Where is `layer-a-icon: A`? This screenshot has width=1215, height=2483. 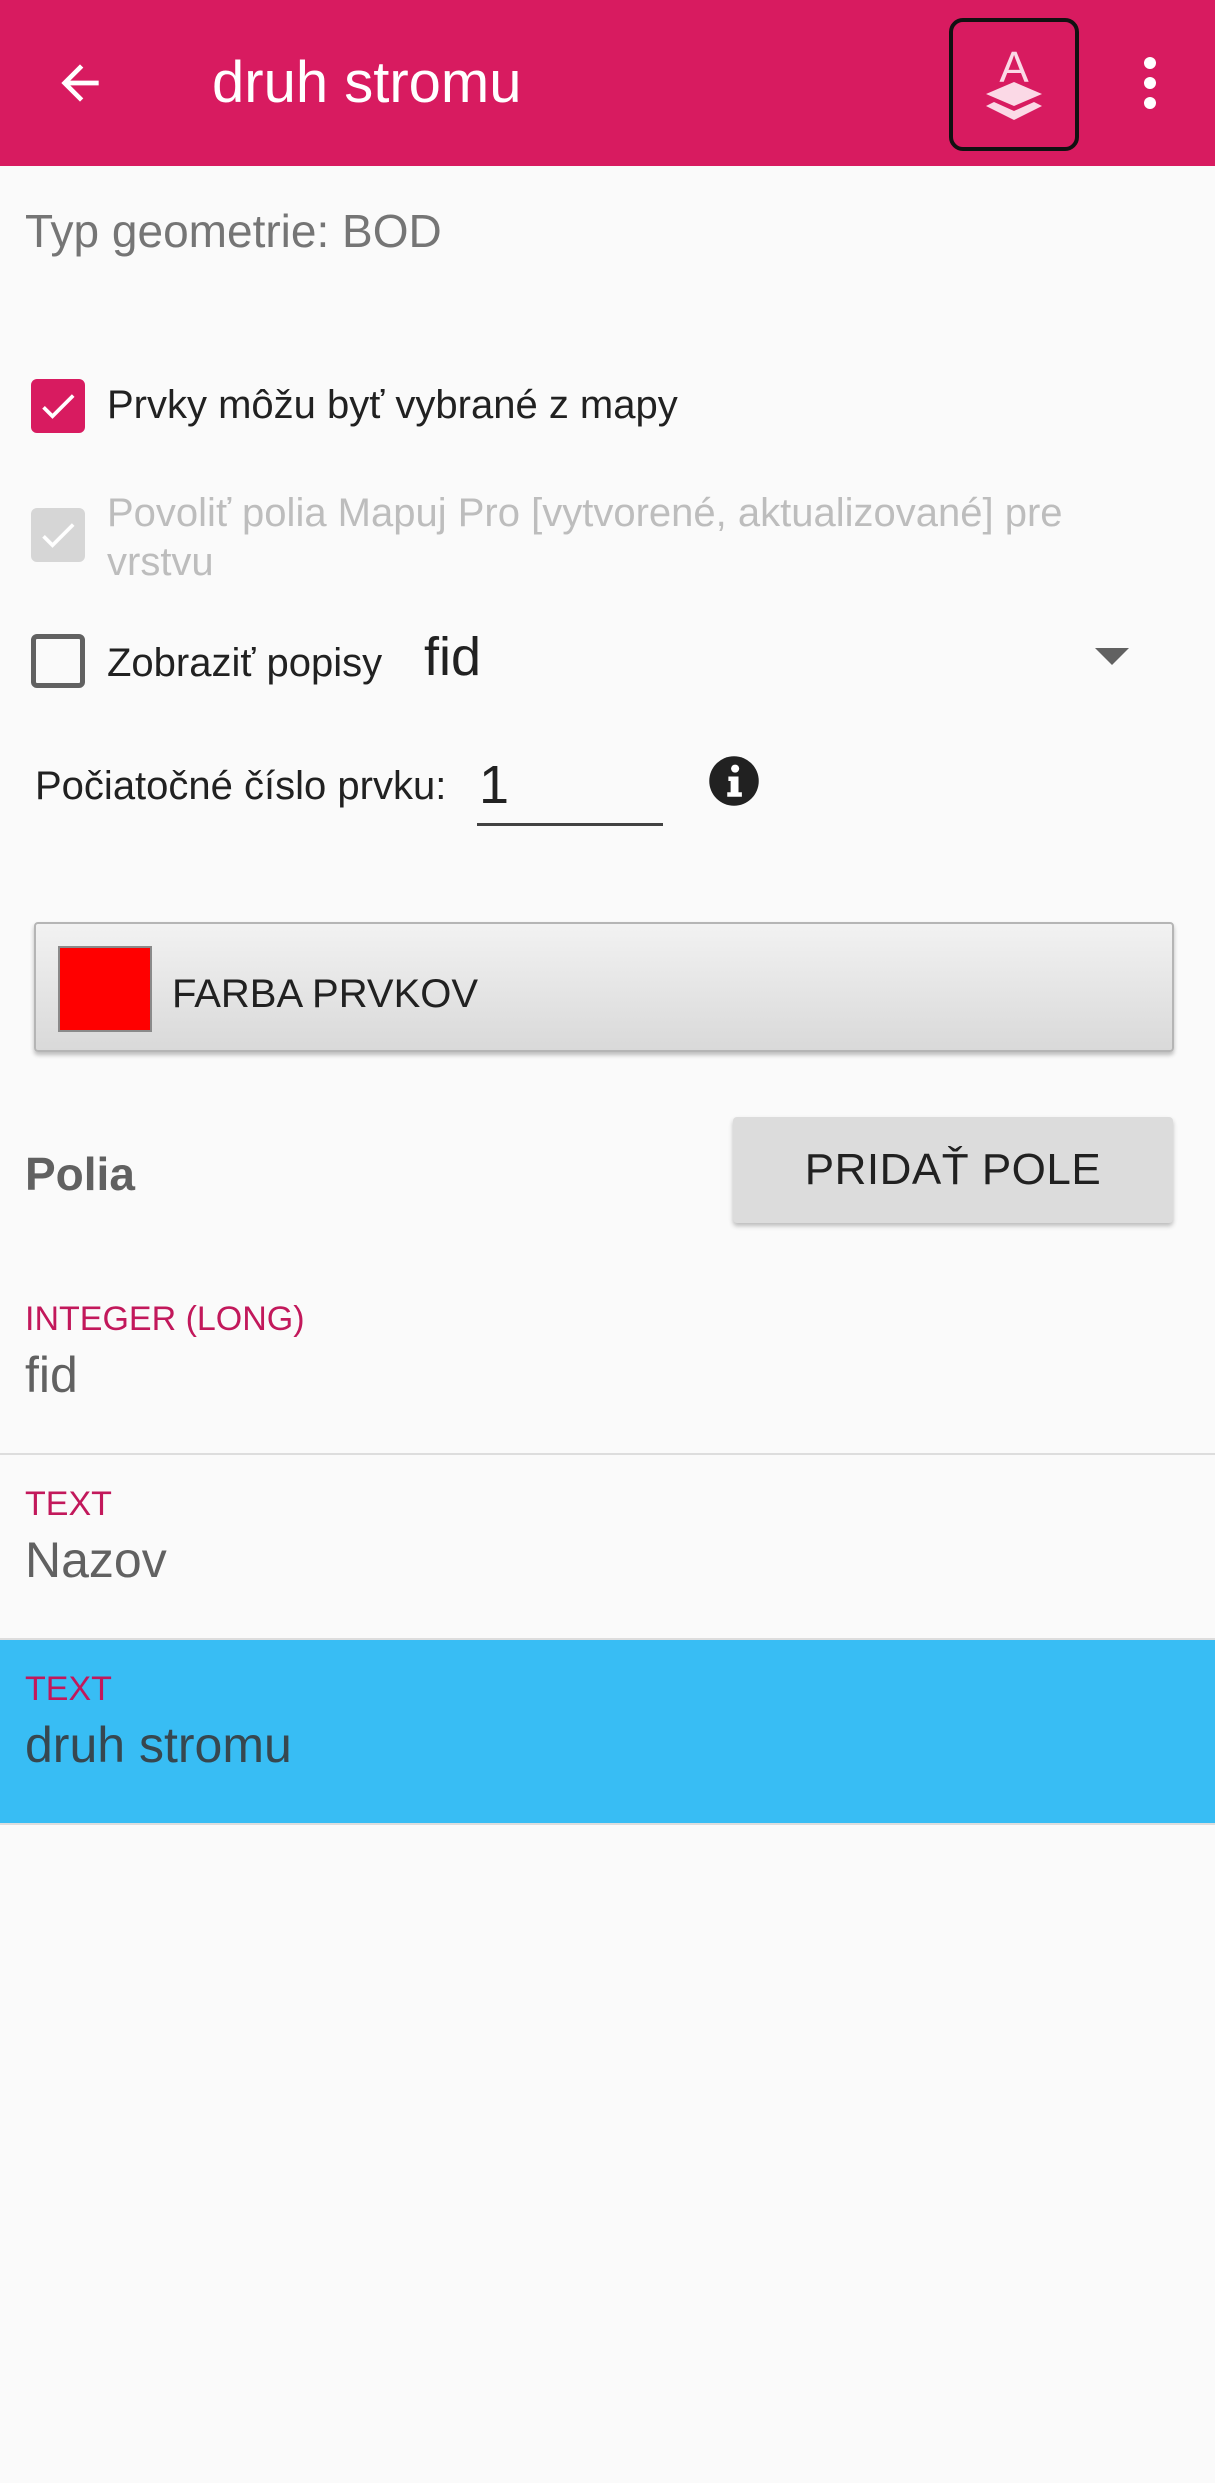
layer-a-icon: A is located at coordinates (1014, 81).